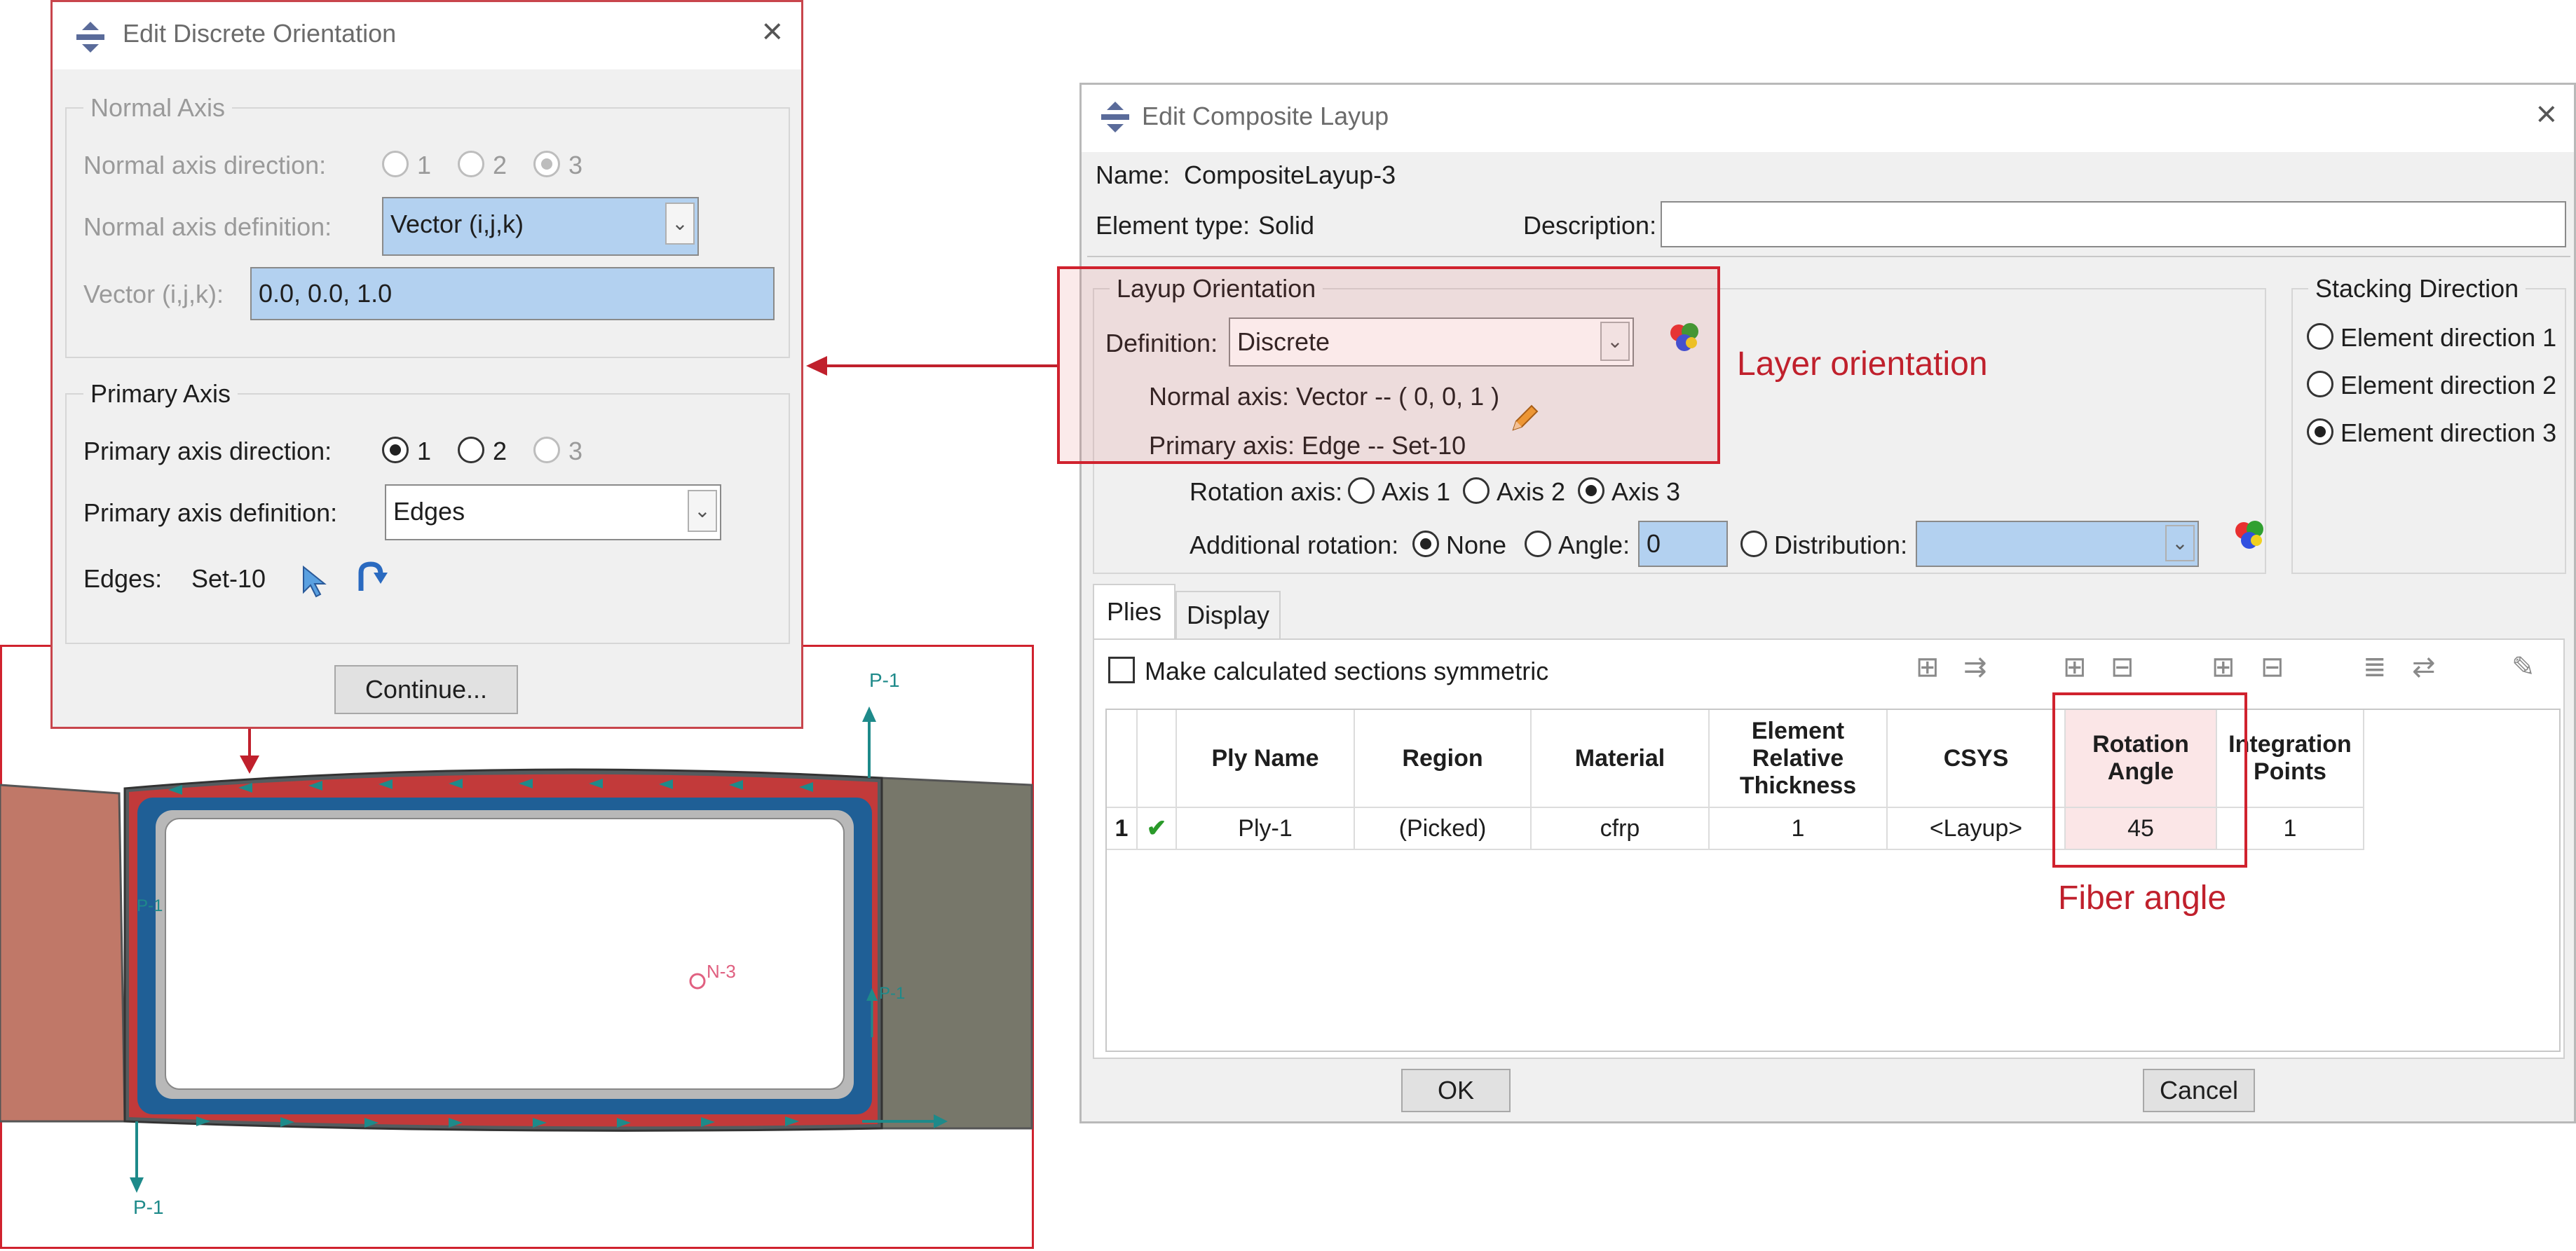  Describe the element at coordinates (1828, 118) in the screenshot. I see `layup-titlebar: Edit Composite Layup ×` at that location.